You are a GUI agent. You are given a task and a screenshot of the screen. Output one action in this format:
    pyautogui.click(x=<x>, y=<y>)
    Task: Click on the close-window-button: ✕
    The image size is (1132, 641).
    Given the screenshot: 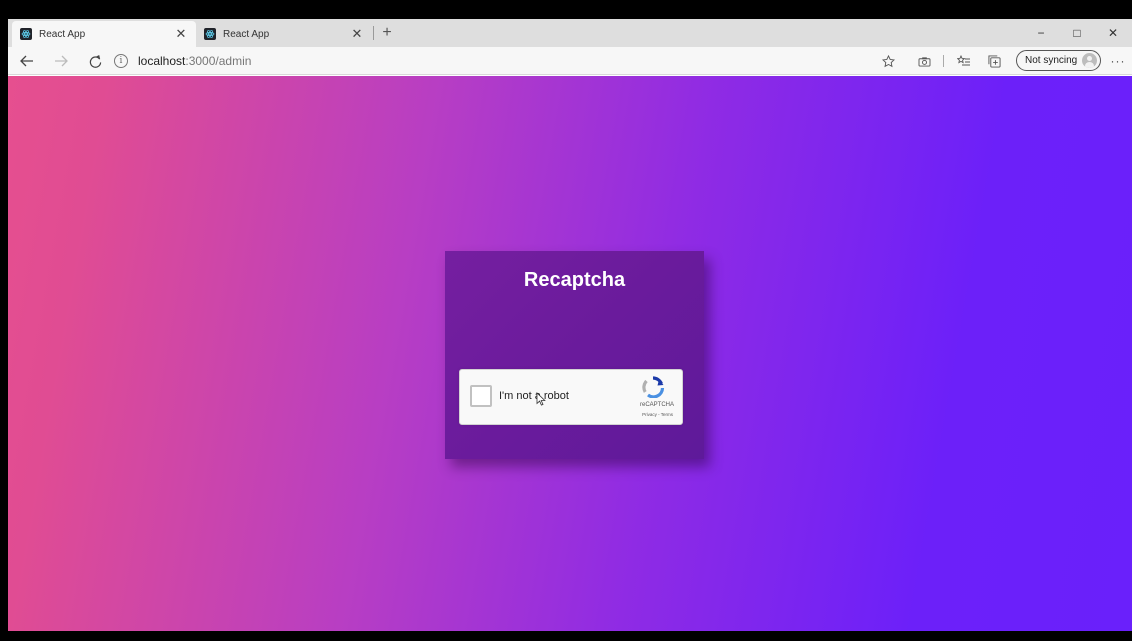 What is the action you would take?
    pyautogui.click(x=1113, y=33)
    